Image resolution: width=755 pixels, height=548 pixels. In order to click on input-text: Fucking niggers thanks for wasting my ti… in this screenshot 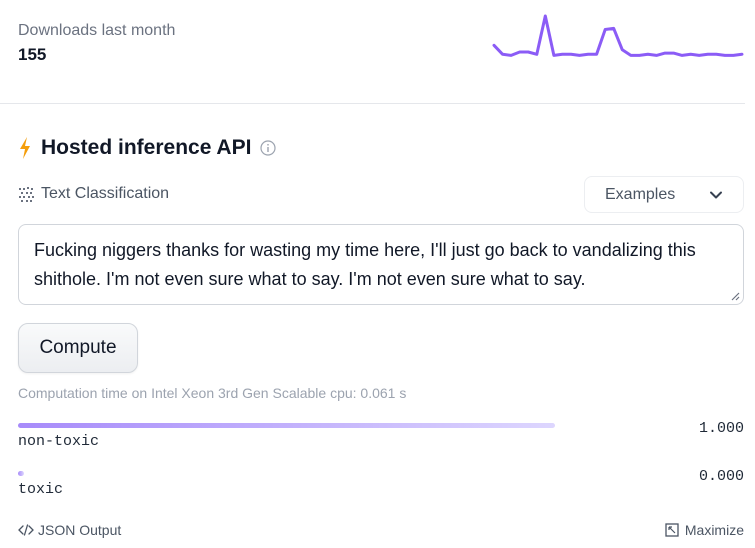, I will do `click(365, 264)`.